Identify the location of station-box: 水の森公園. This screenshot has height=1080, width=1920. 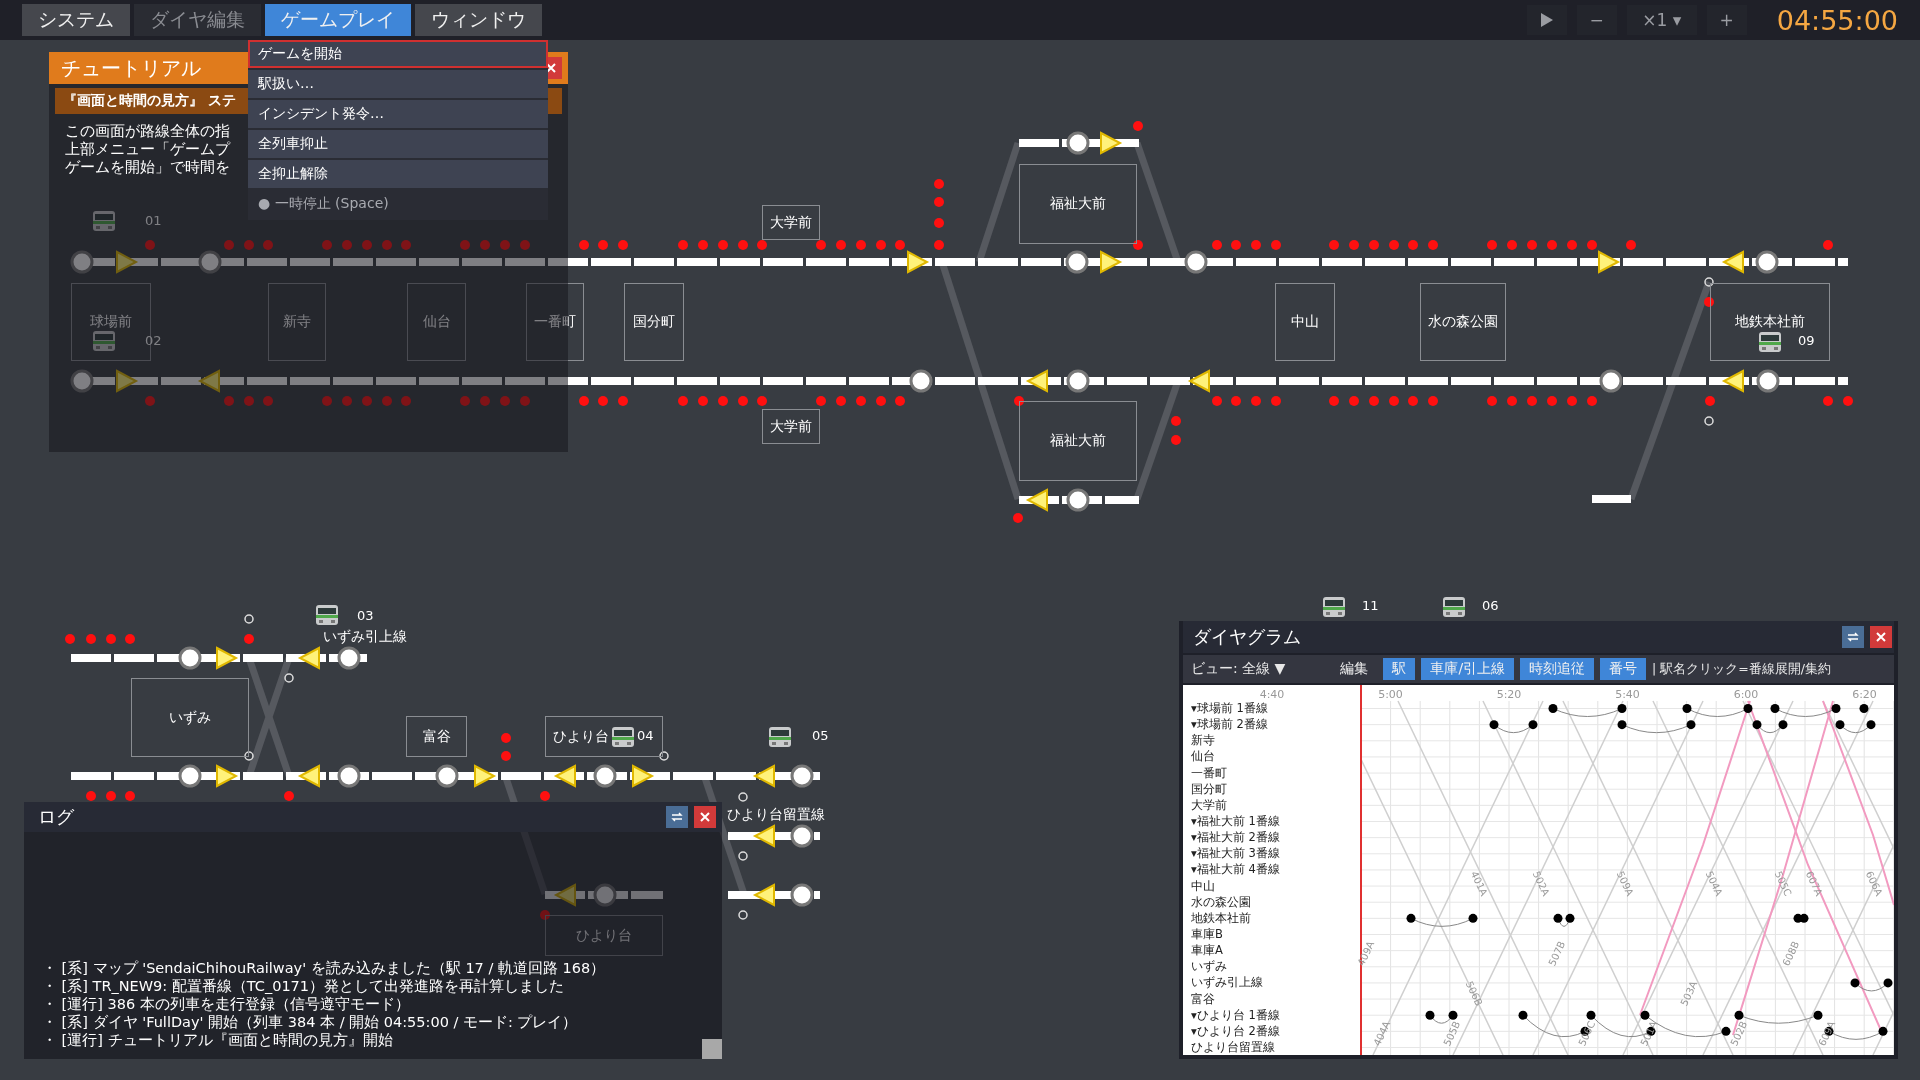
(1463, 322).